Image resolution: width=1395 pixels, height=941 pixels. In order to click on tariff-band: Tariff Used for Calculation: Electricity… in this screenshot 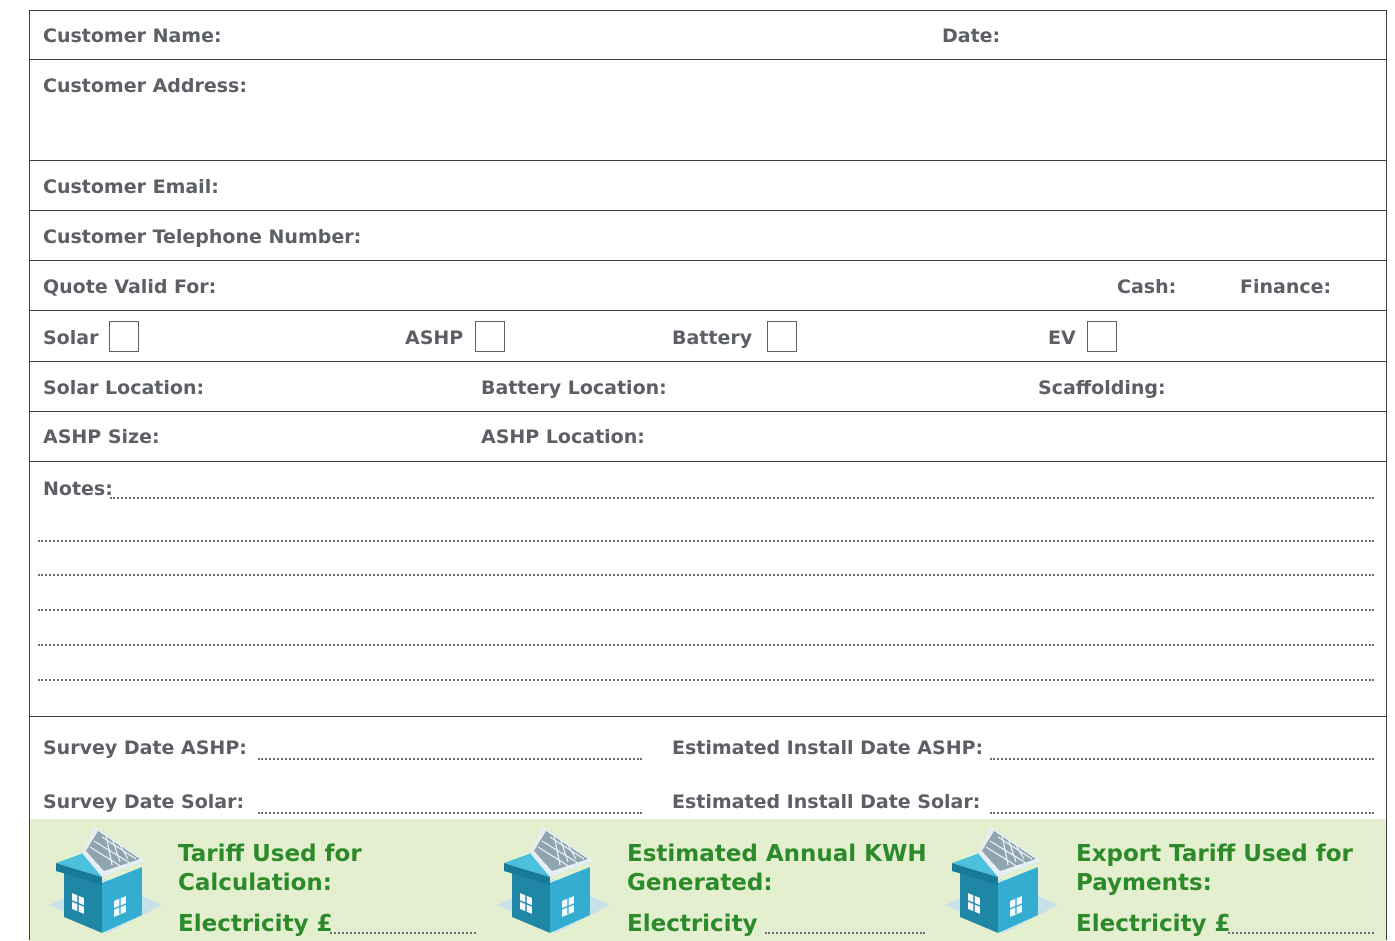, I will do `click(708, 880)`.